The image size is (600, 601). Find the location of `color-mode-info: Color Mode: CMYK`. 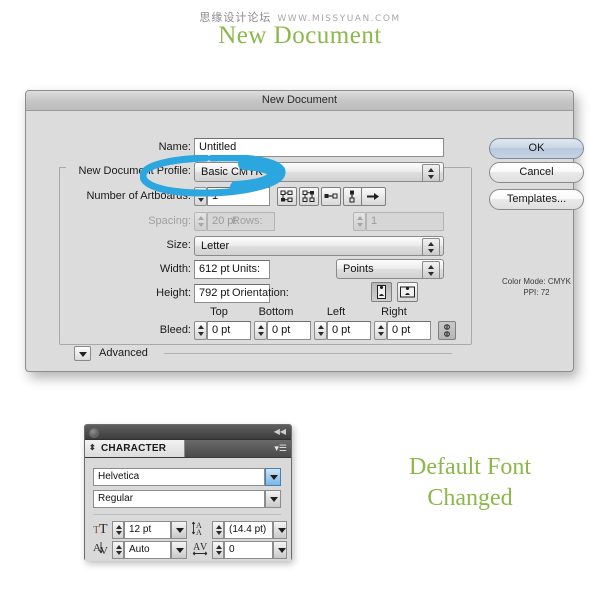

color-mode-info: Color Mode: CMYK is located at coordinates (536, 281).